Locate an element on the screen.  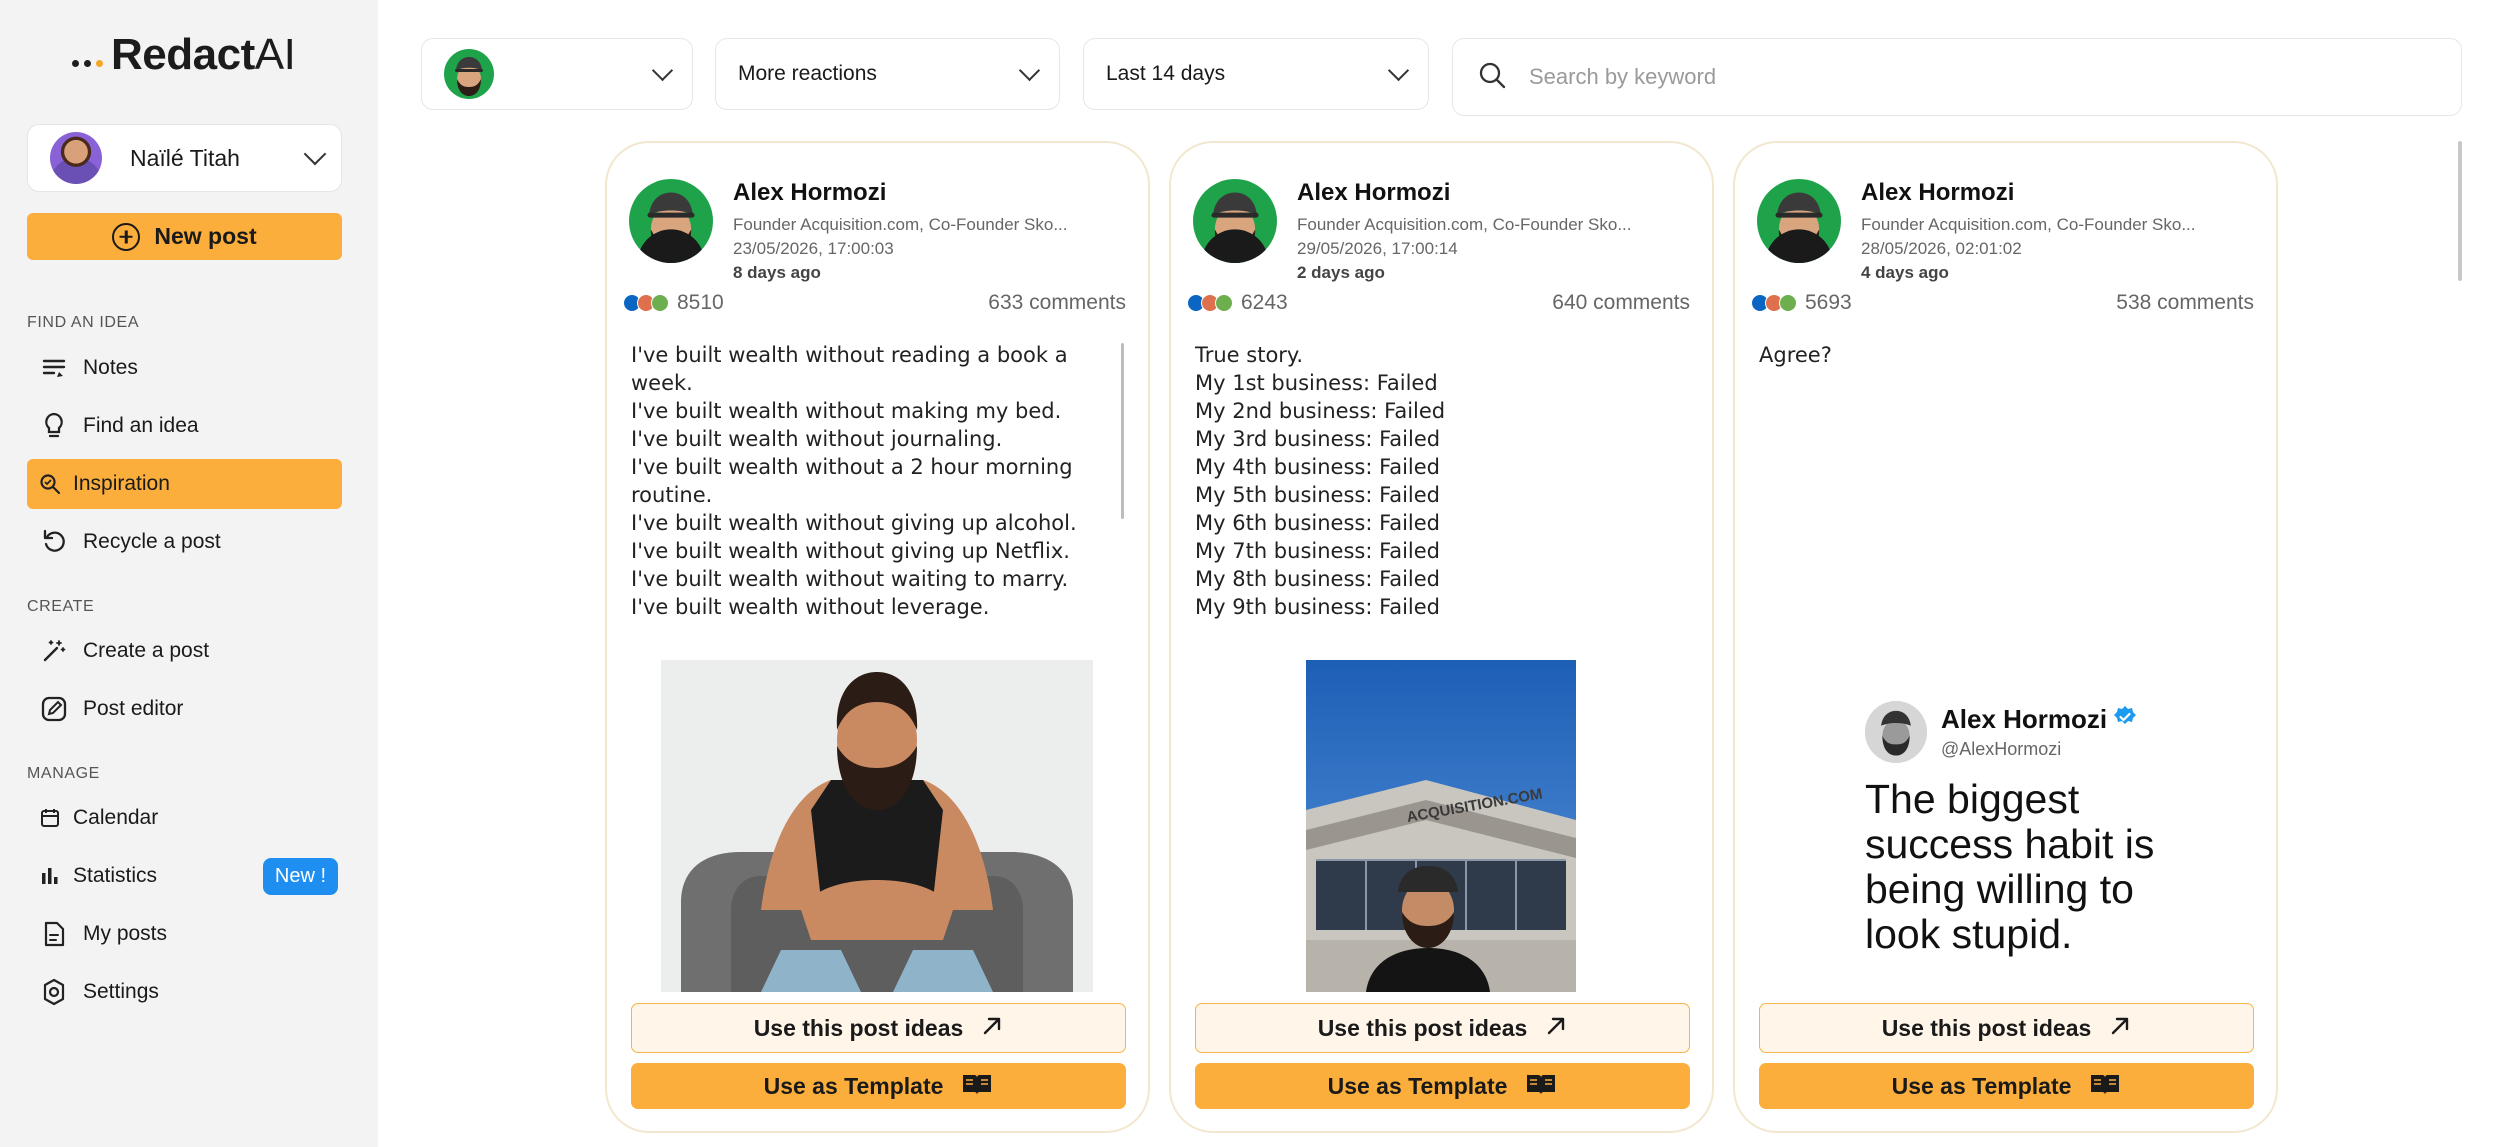
sidebar-item-create-post: Create a post is located at coordinates (184, 651).